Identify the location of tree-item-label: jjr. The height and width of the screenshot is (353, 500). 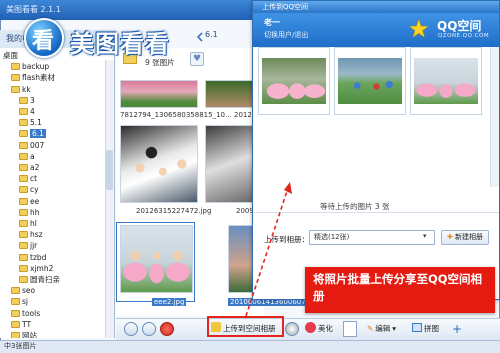
(34, 246).